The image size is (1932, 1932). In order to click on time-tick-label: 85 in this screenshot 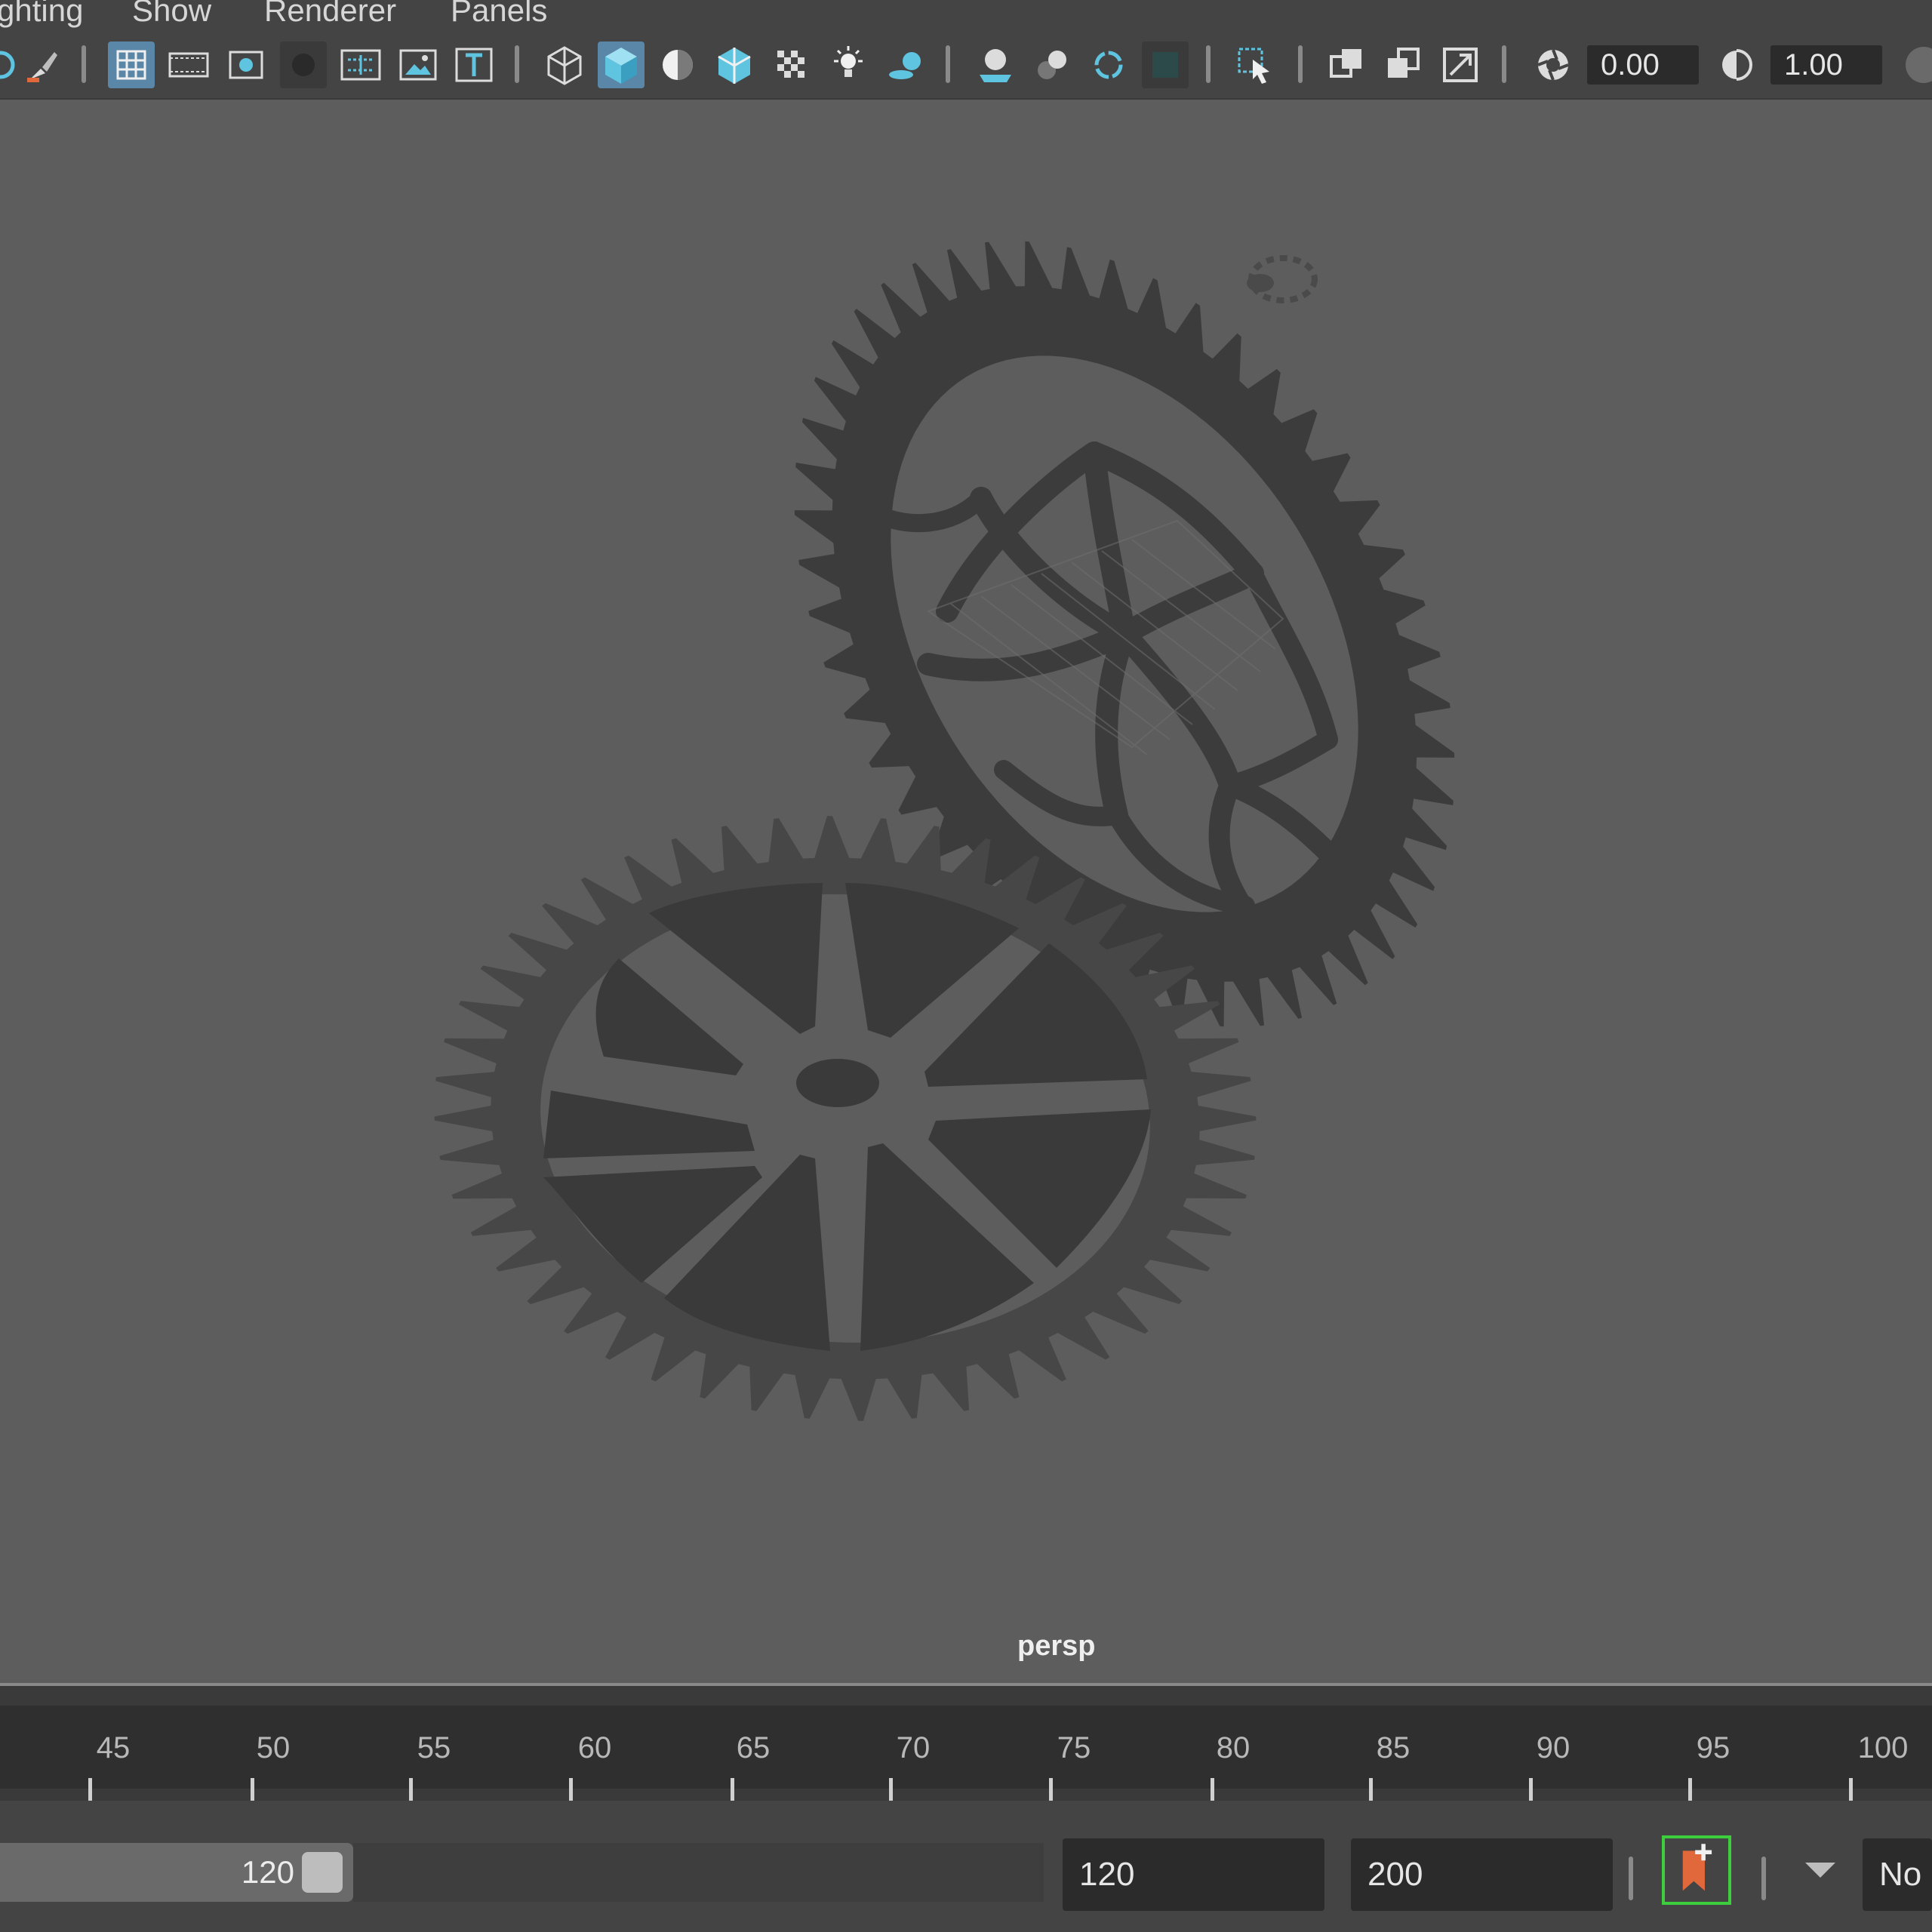, I will do `click(1393, 1747)`.